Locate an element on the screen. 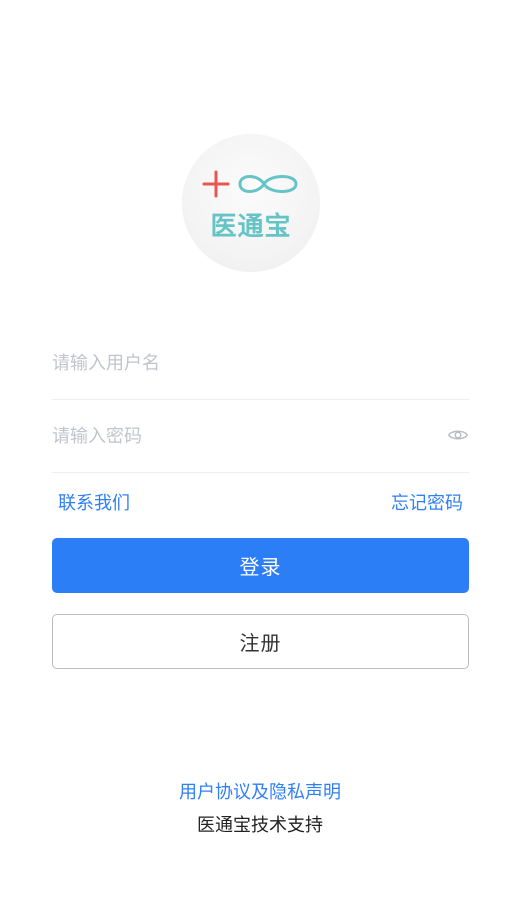  username-field-row is located at coordinates (260, 363).